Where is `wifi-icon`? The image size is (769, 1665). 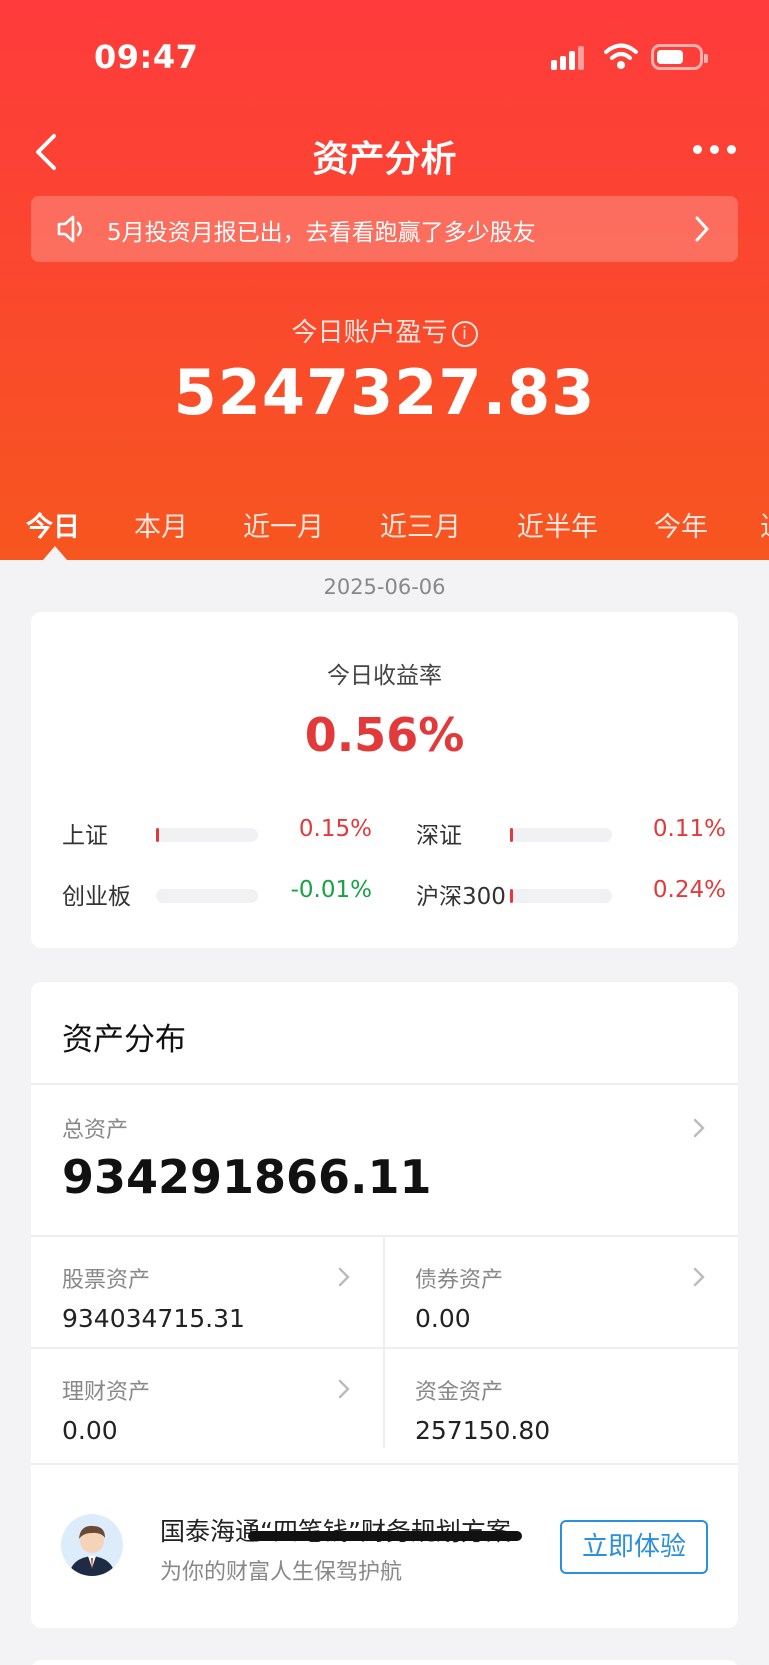 wifi-icon is located at coordinates (621, 56).